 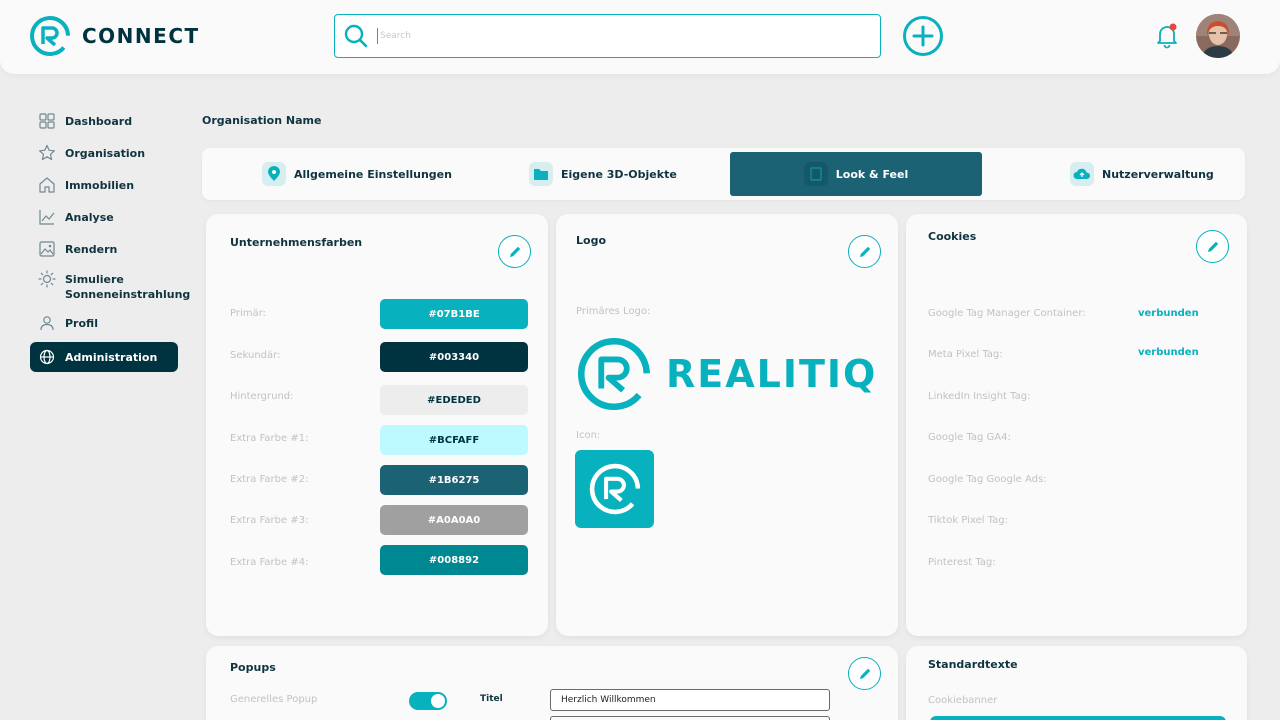 I want to click on cookie-label-google-ads: Google Tag Google Ads:, so click(x=987, y=479).